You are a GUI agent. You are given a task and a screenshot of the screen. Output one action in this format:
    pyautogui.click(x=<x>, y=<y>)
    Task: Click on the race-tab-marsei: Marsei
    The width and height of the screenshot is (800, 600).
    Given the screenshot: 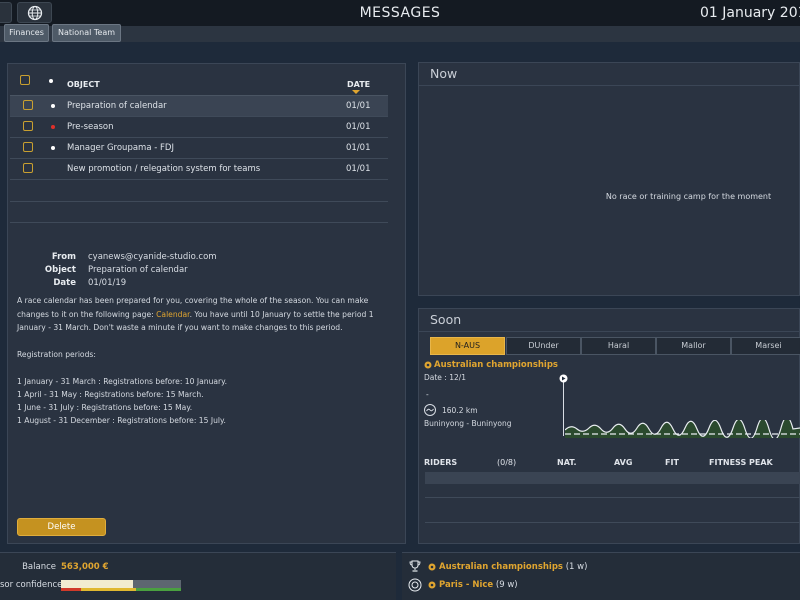 What is the action you would take?
    pyautogui.click(x=765, y=346)
    